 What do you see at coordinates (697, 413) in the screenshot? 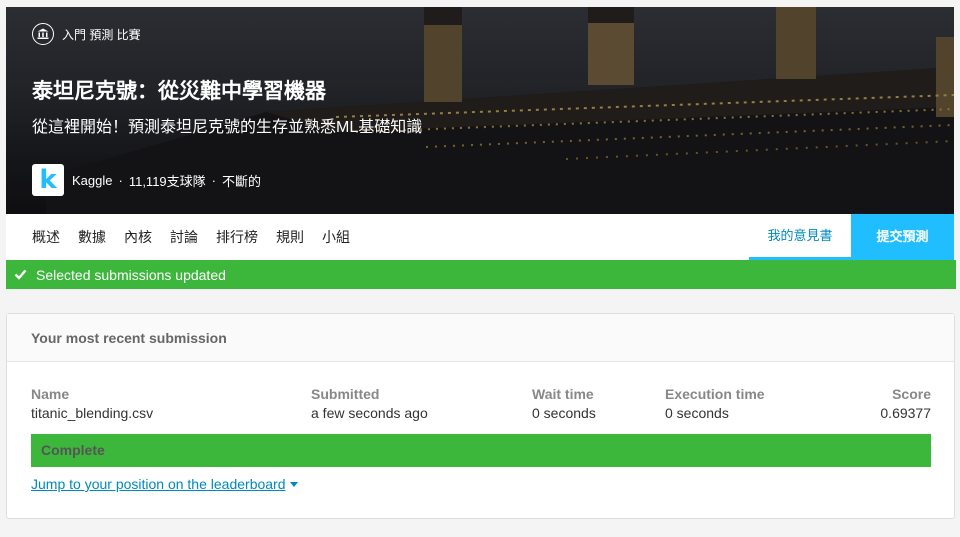
I see `execution-time-value: 0 seconds` at bounding box center [697, 413].